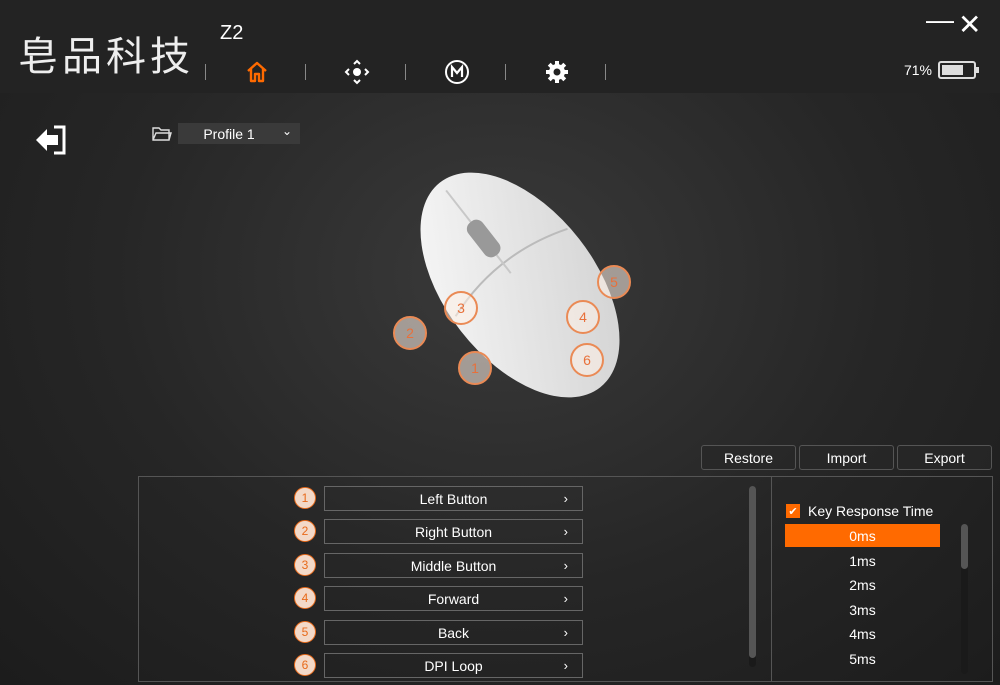  I want to click on mouse-marker-5: 5, so click(614, 282).